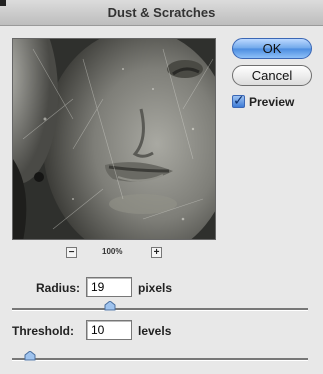 The height and width of the screenshot is (374, 323). Describe the element at coordinates (160, 309) in the screenshot. I see `radius-slider-track` at that location.